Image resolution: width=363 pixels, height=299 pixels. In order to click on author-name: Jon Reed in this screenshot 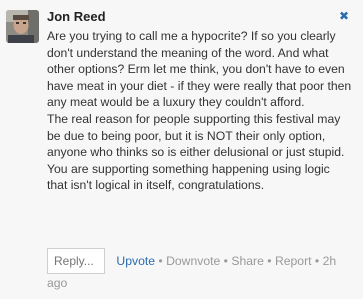, I will do `click(76, 16)`.